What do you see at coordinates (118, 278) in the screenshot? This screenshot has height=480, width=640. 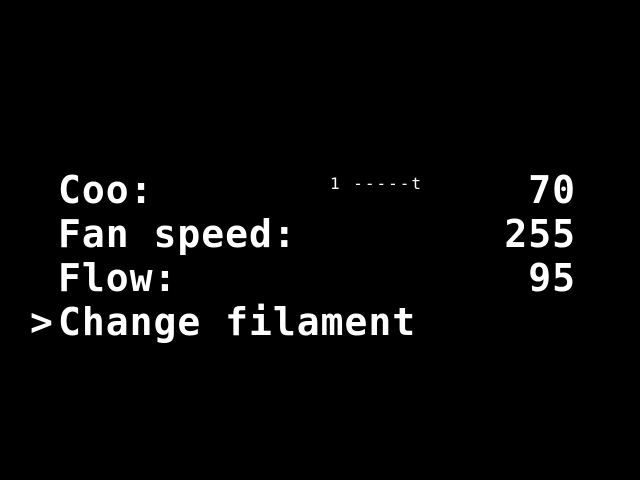 I see `menu-item-label: Flow:` at bounding box center [118, 278].